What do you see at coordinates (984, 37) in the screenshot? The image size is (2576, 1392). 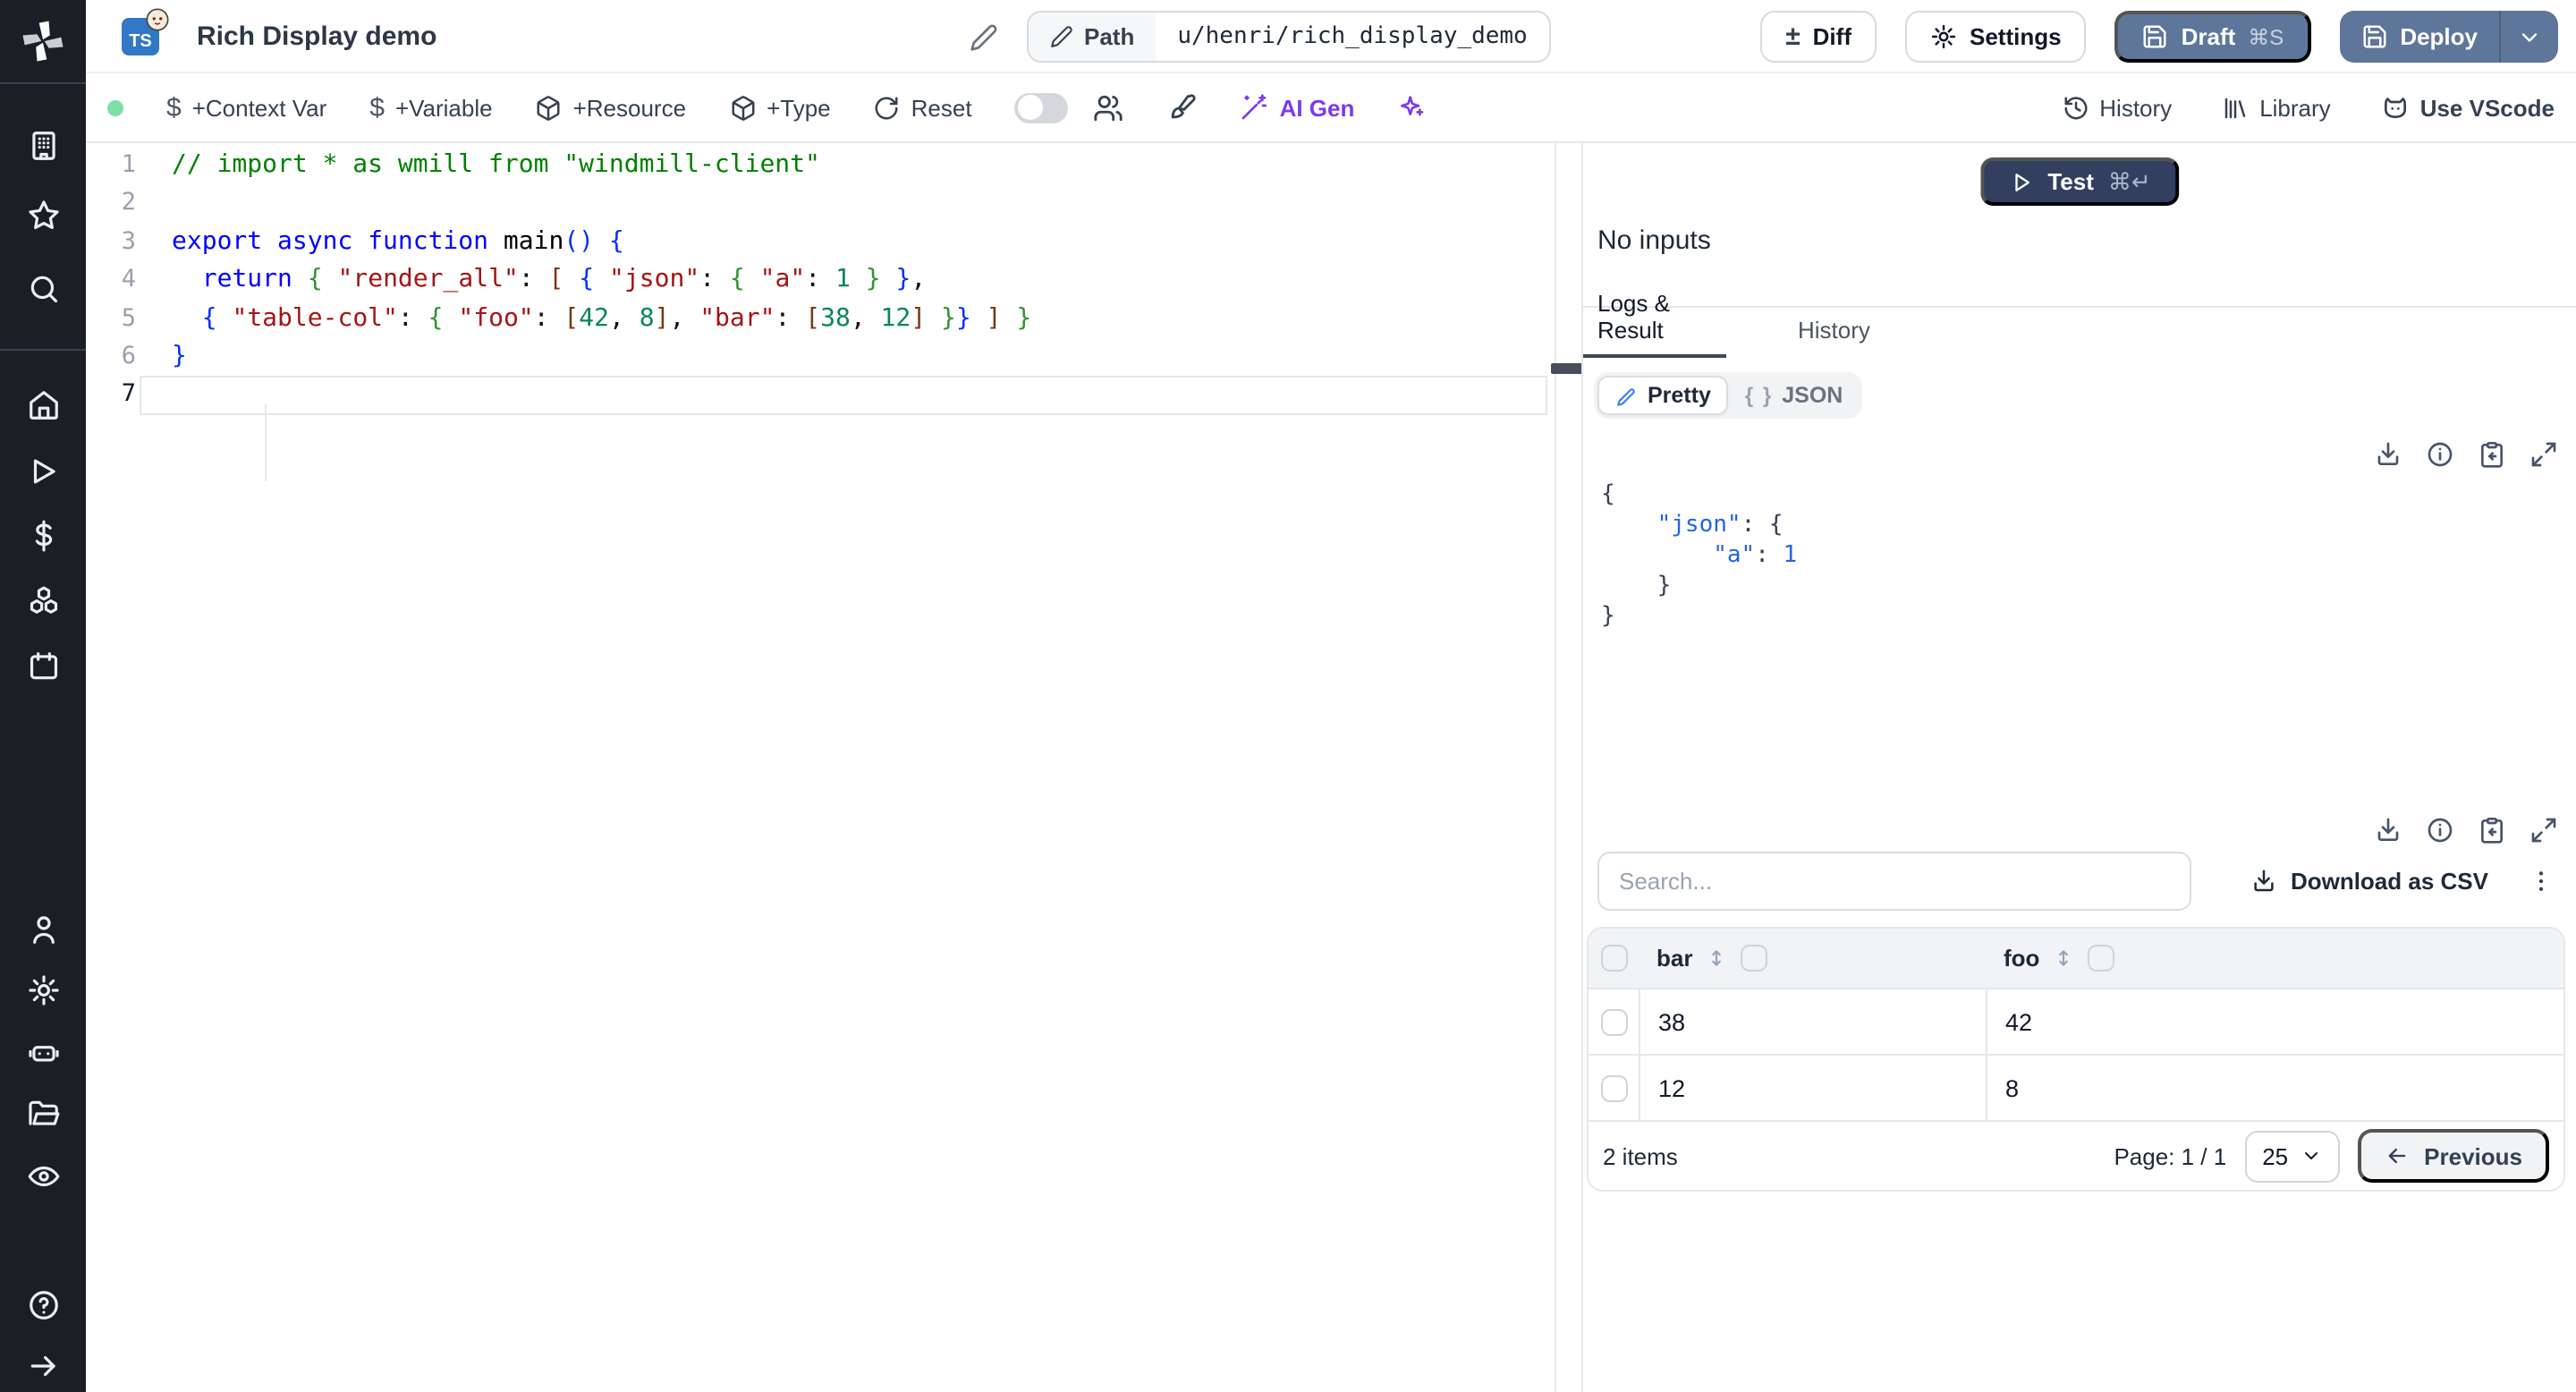 I see `edit-summary-pencil-icon` at bounding box center [984, 37].